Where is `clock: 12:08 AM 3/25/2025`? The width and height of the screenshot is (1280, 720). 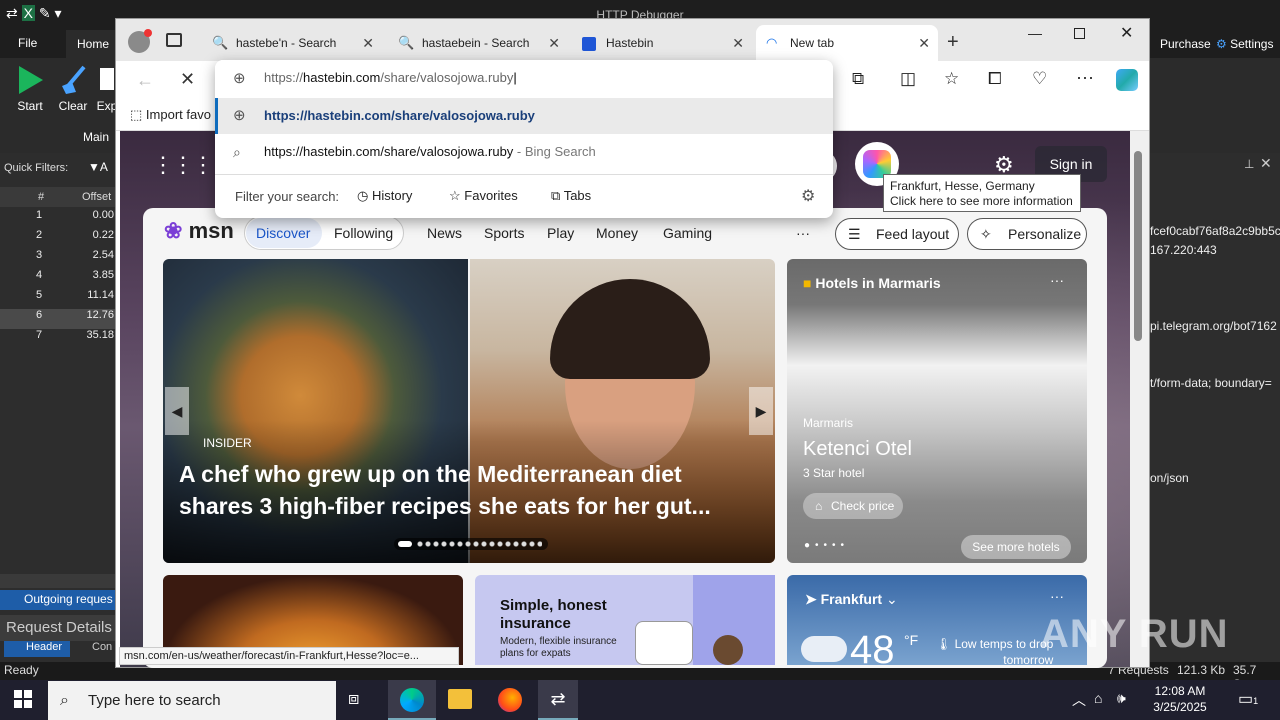 clock: 12:08 AM 3/25/2025 is located at coordinates (1180, 699).